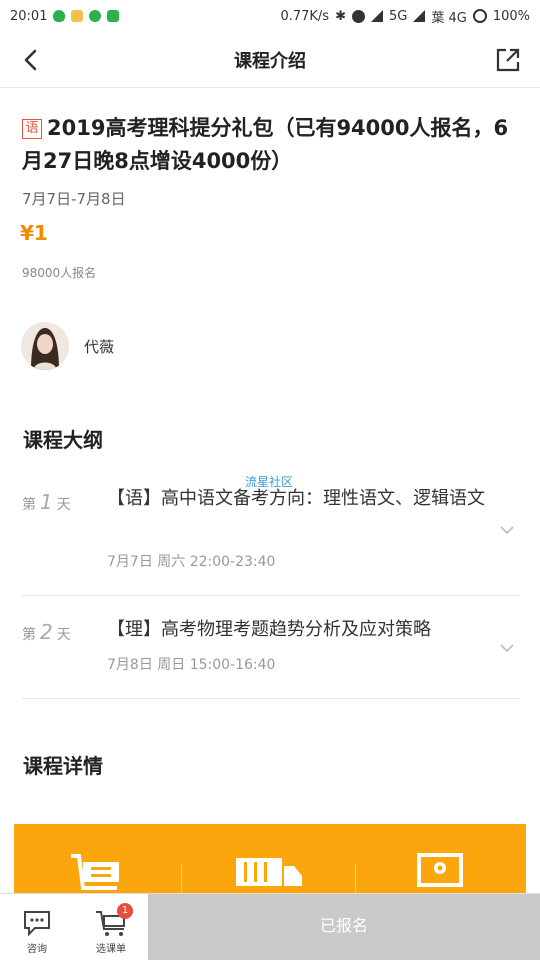 This screenshot has width=540, height=960. What do you see at coordinates (111, 949) in the screenshot?
I see `cart-label: 选课单` at bounding box center [111, 949].